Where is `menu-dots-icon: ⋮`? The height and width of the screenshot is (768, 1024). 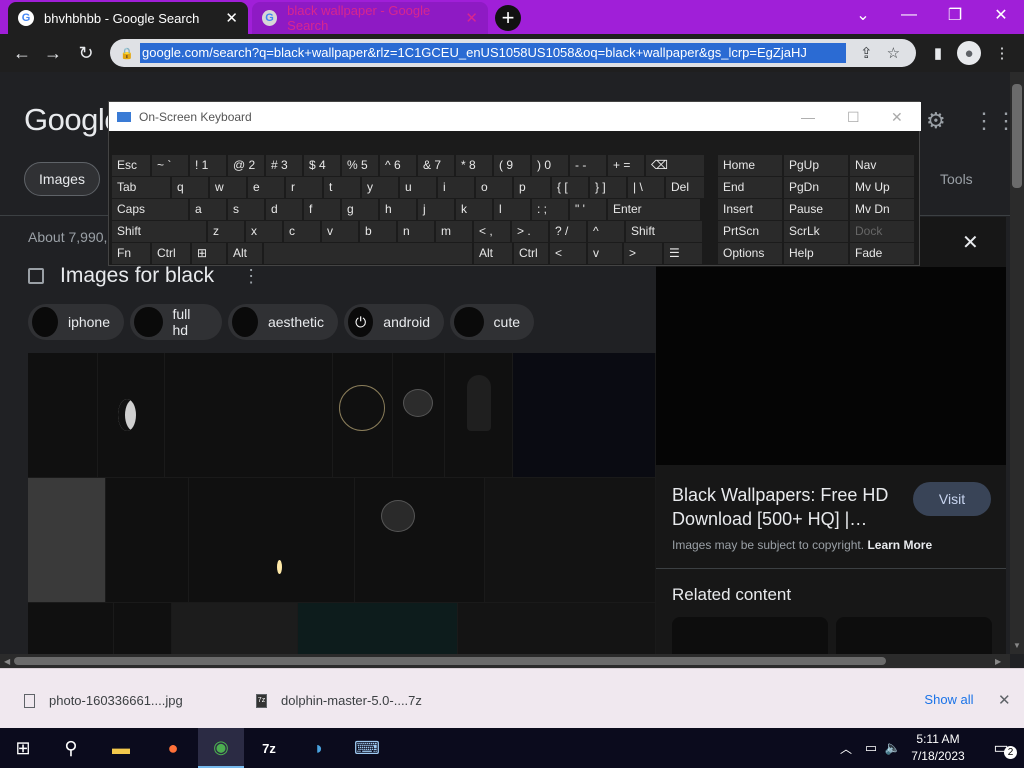 menu-dots-icon: ⋮ is located at coordinates (1002, 53).